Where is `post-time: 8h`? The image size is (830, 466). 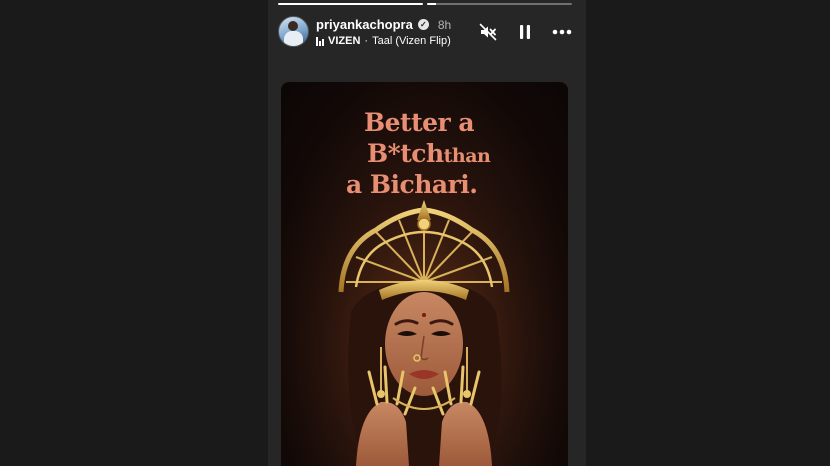
post-time: 8h is located at coordinates (444, 24).